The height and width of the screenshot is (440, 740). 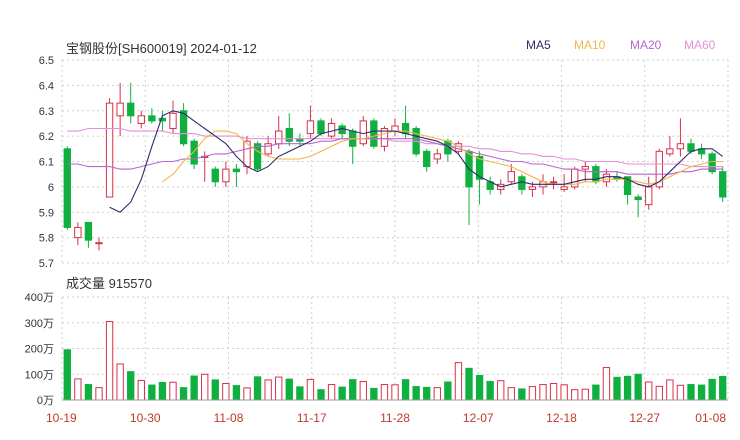 I want to click on volume-ytick-label: 0万, so click(x=45, y=401).